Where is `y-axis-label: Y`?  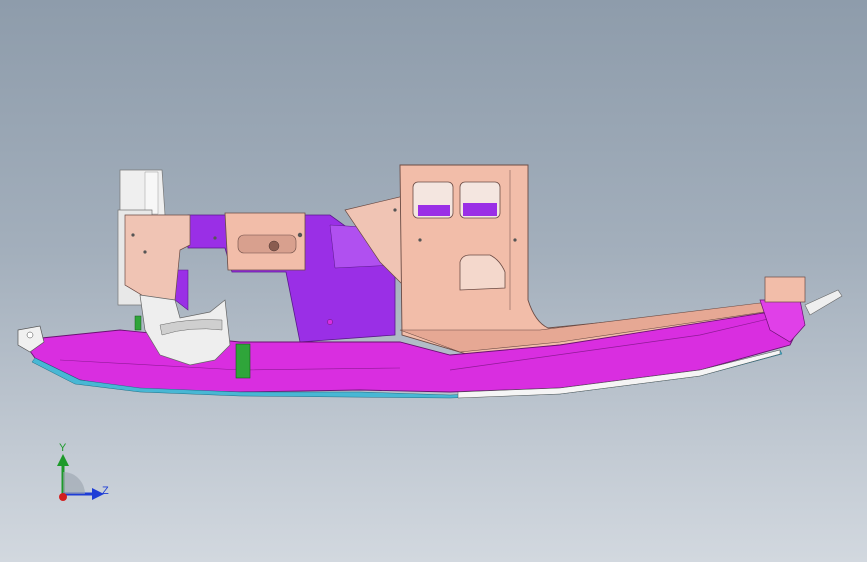
y-axis-label: Y is located at coordinates (63, 448).